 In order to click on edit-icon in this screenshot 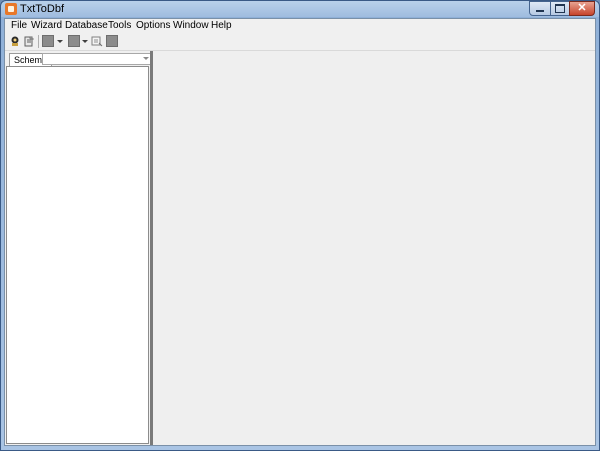, I will do `click(29, 41)`.